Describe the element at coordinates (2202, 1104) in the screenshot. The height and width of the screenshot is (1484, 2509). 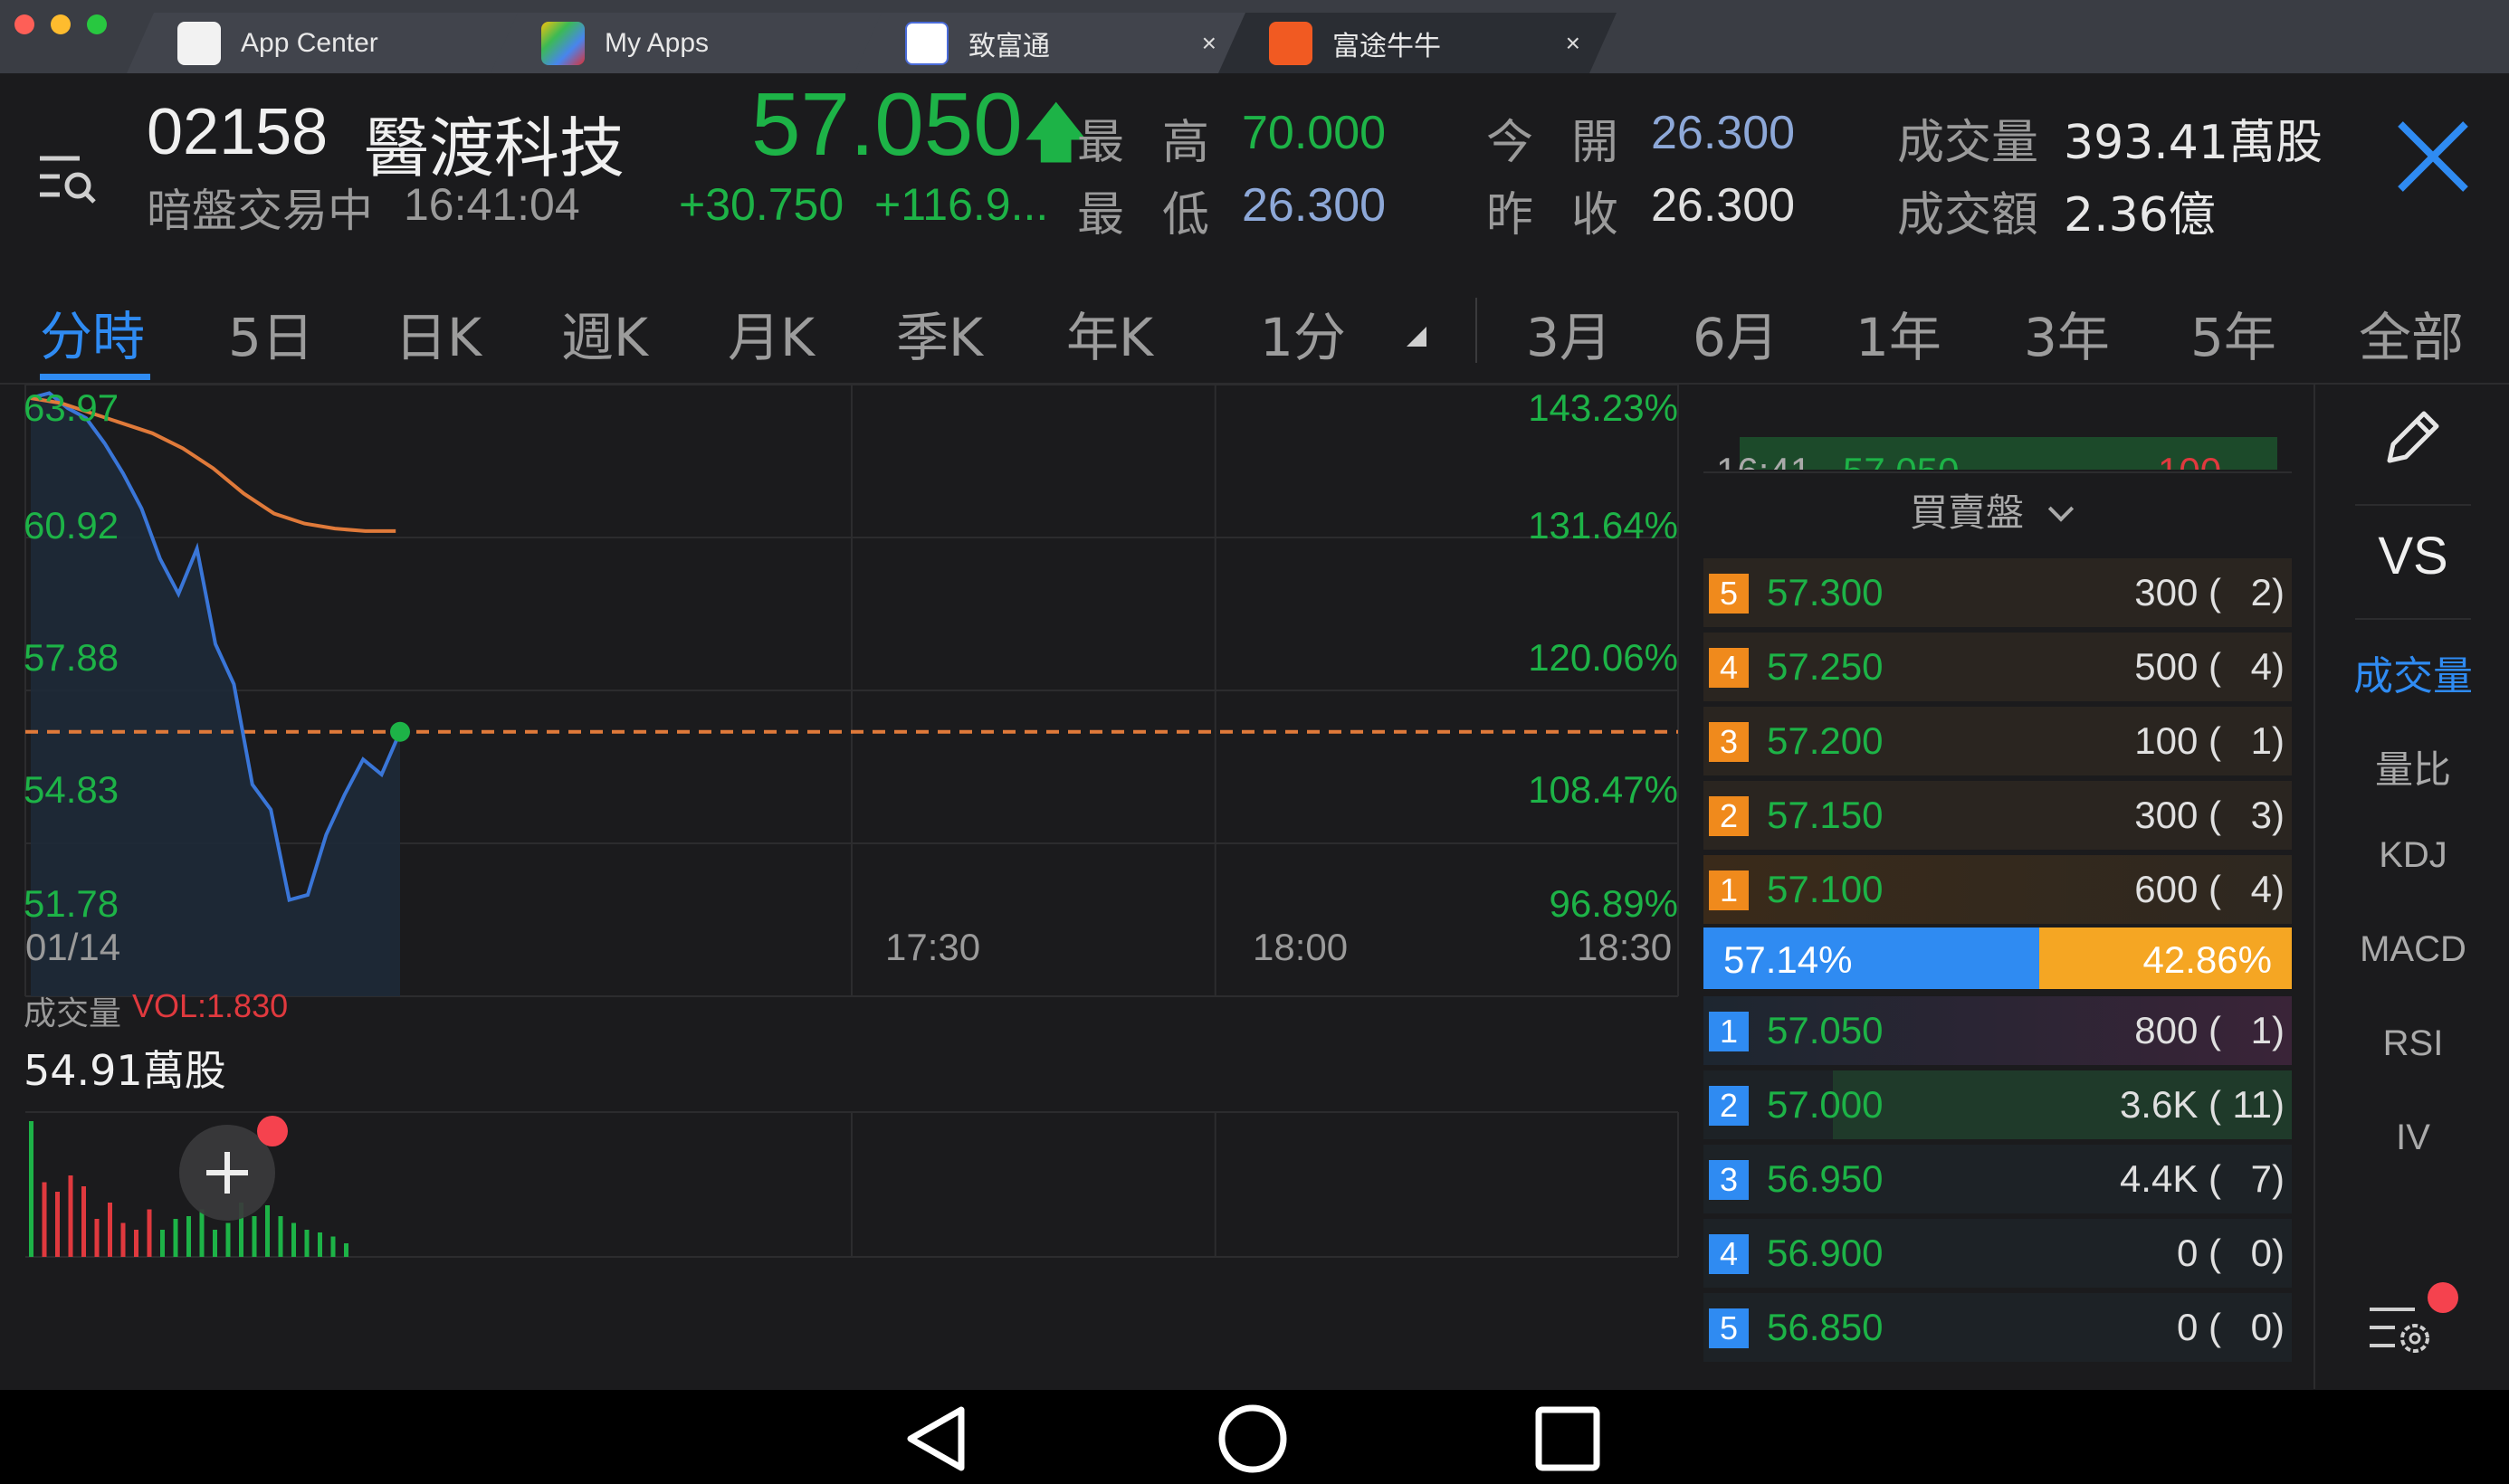
I see `bid-volume: 3.6K (11)` at that location.